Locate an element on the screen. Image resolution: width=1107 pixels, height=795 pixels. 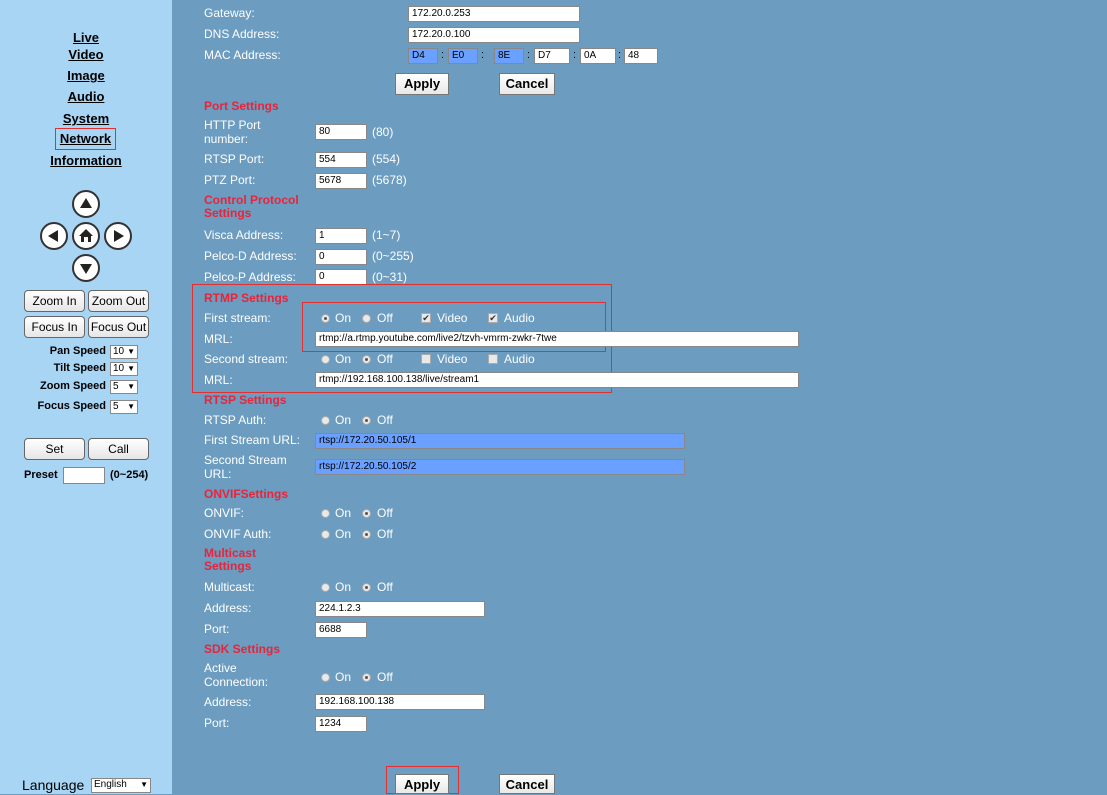
first-stream-on-label: On is located at coordinates (343, 318).